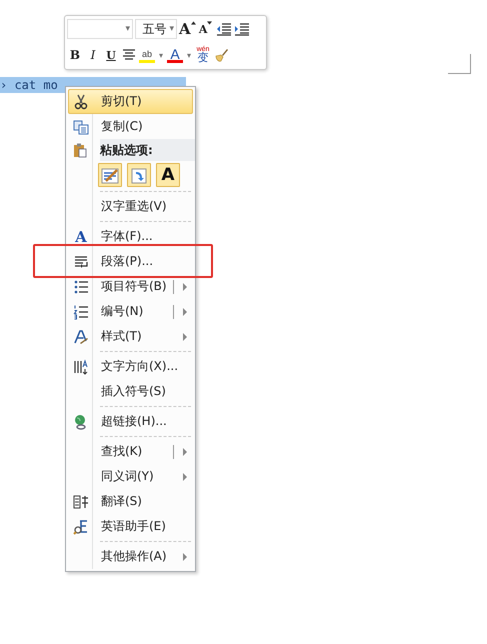 This screenshot has width=487, height=644. What do you see at coordinates (130, 526) in the screenshot?
I see `menu-item: 英语助手(E)` at bounding box center [130, 526].